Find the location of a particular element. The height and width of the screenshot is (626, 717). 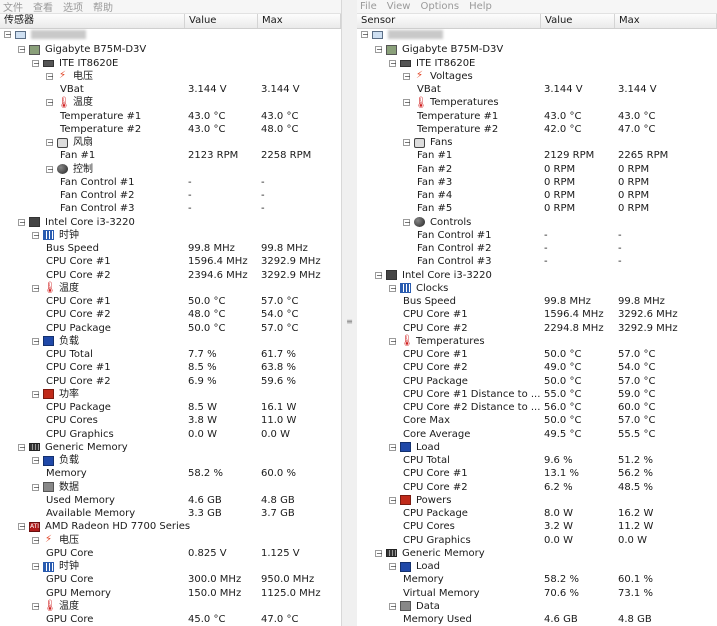

sensor-row: Temperature #2 42.0 °C 47.0 °C is located at coordinates (537, 129).